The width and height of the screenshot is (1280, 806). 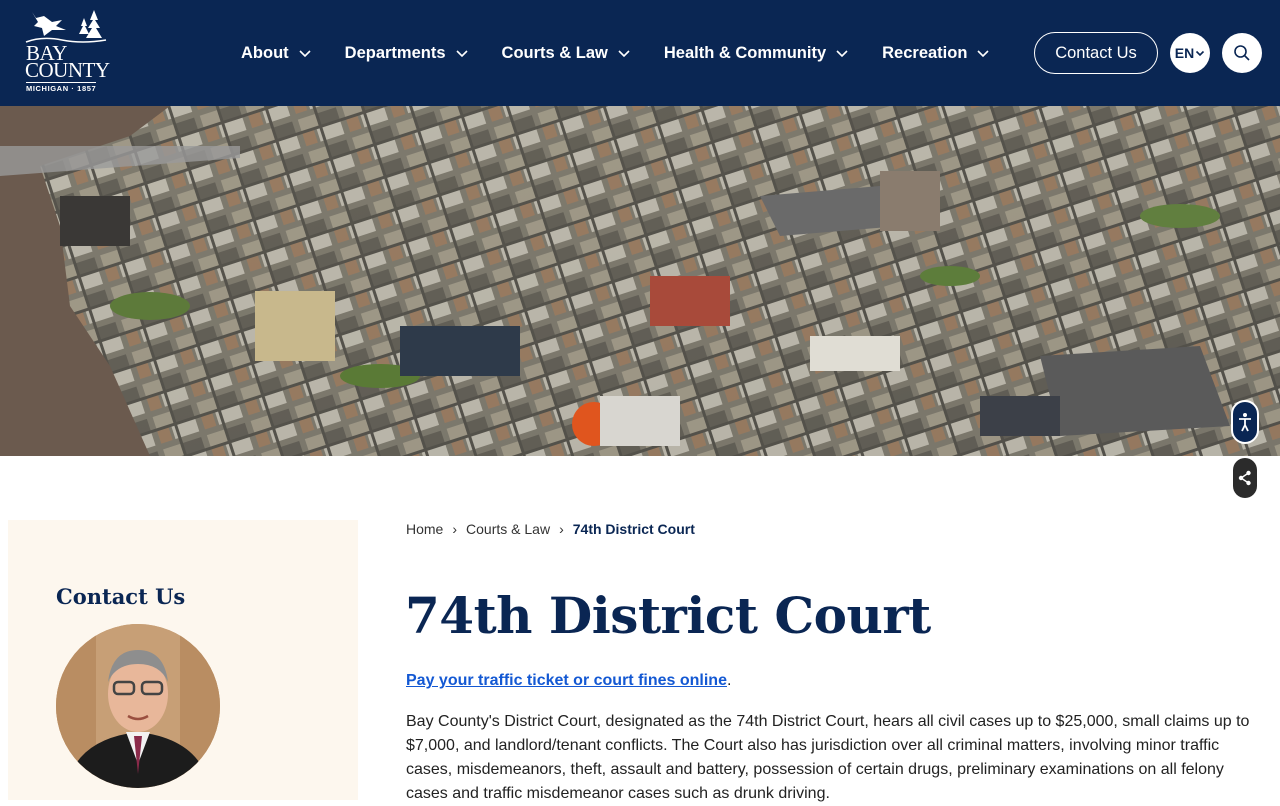 What do you see at coordinates (121, 596) in the screenshot?
I see `sidebar-title: Contact Us` at bounding box center [121, 596].